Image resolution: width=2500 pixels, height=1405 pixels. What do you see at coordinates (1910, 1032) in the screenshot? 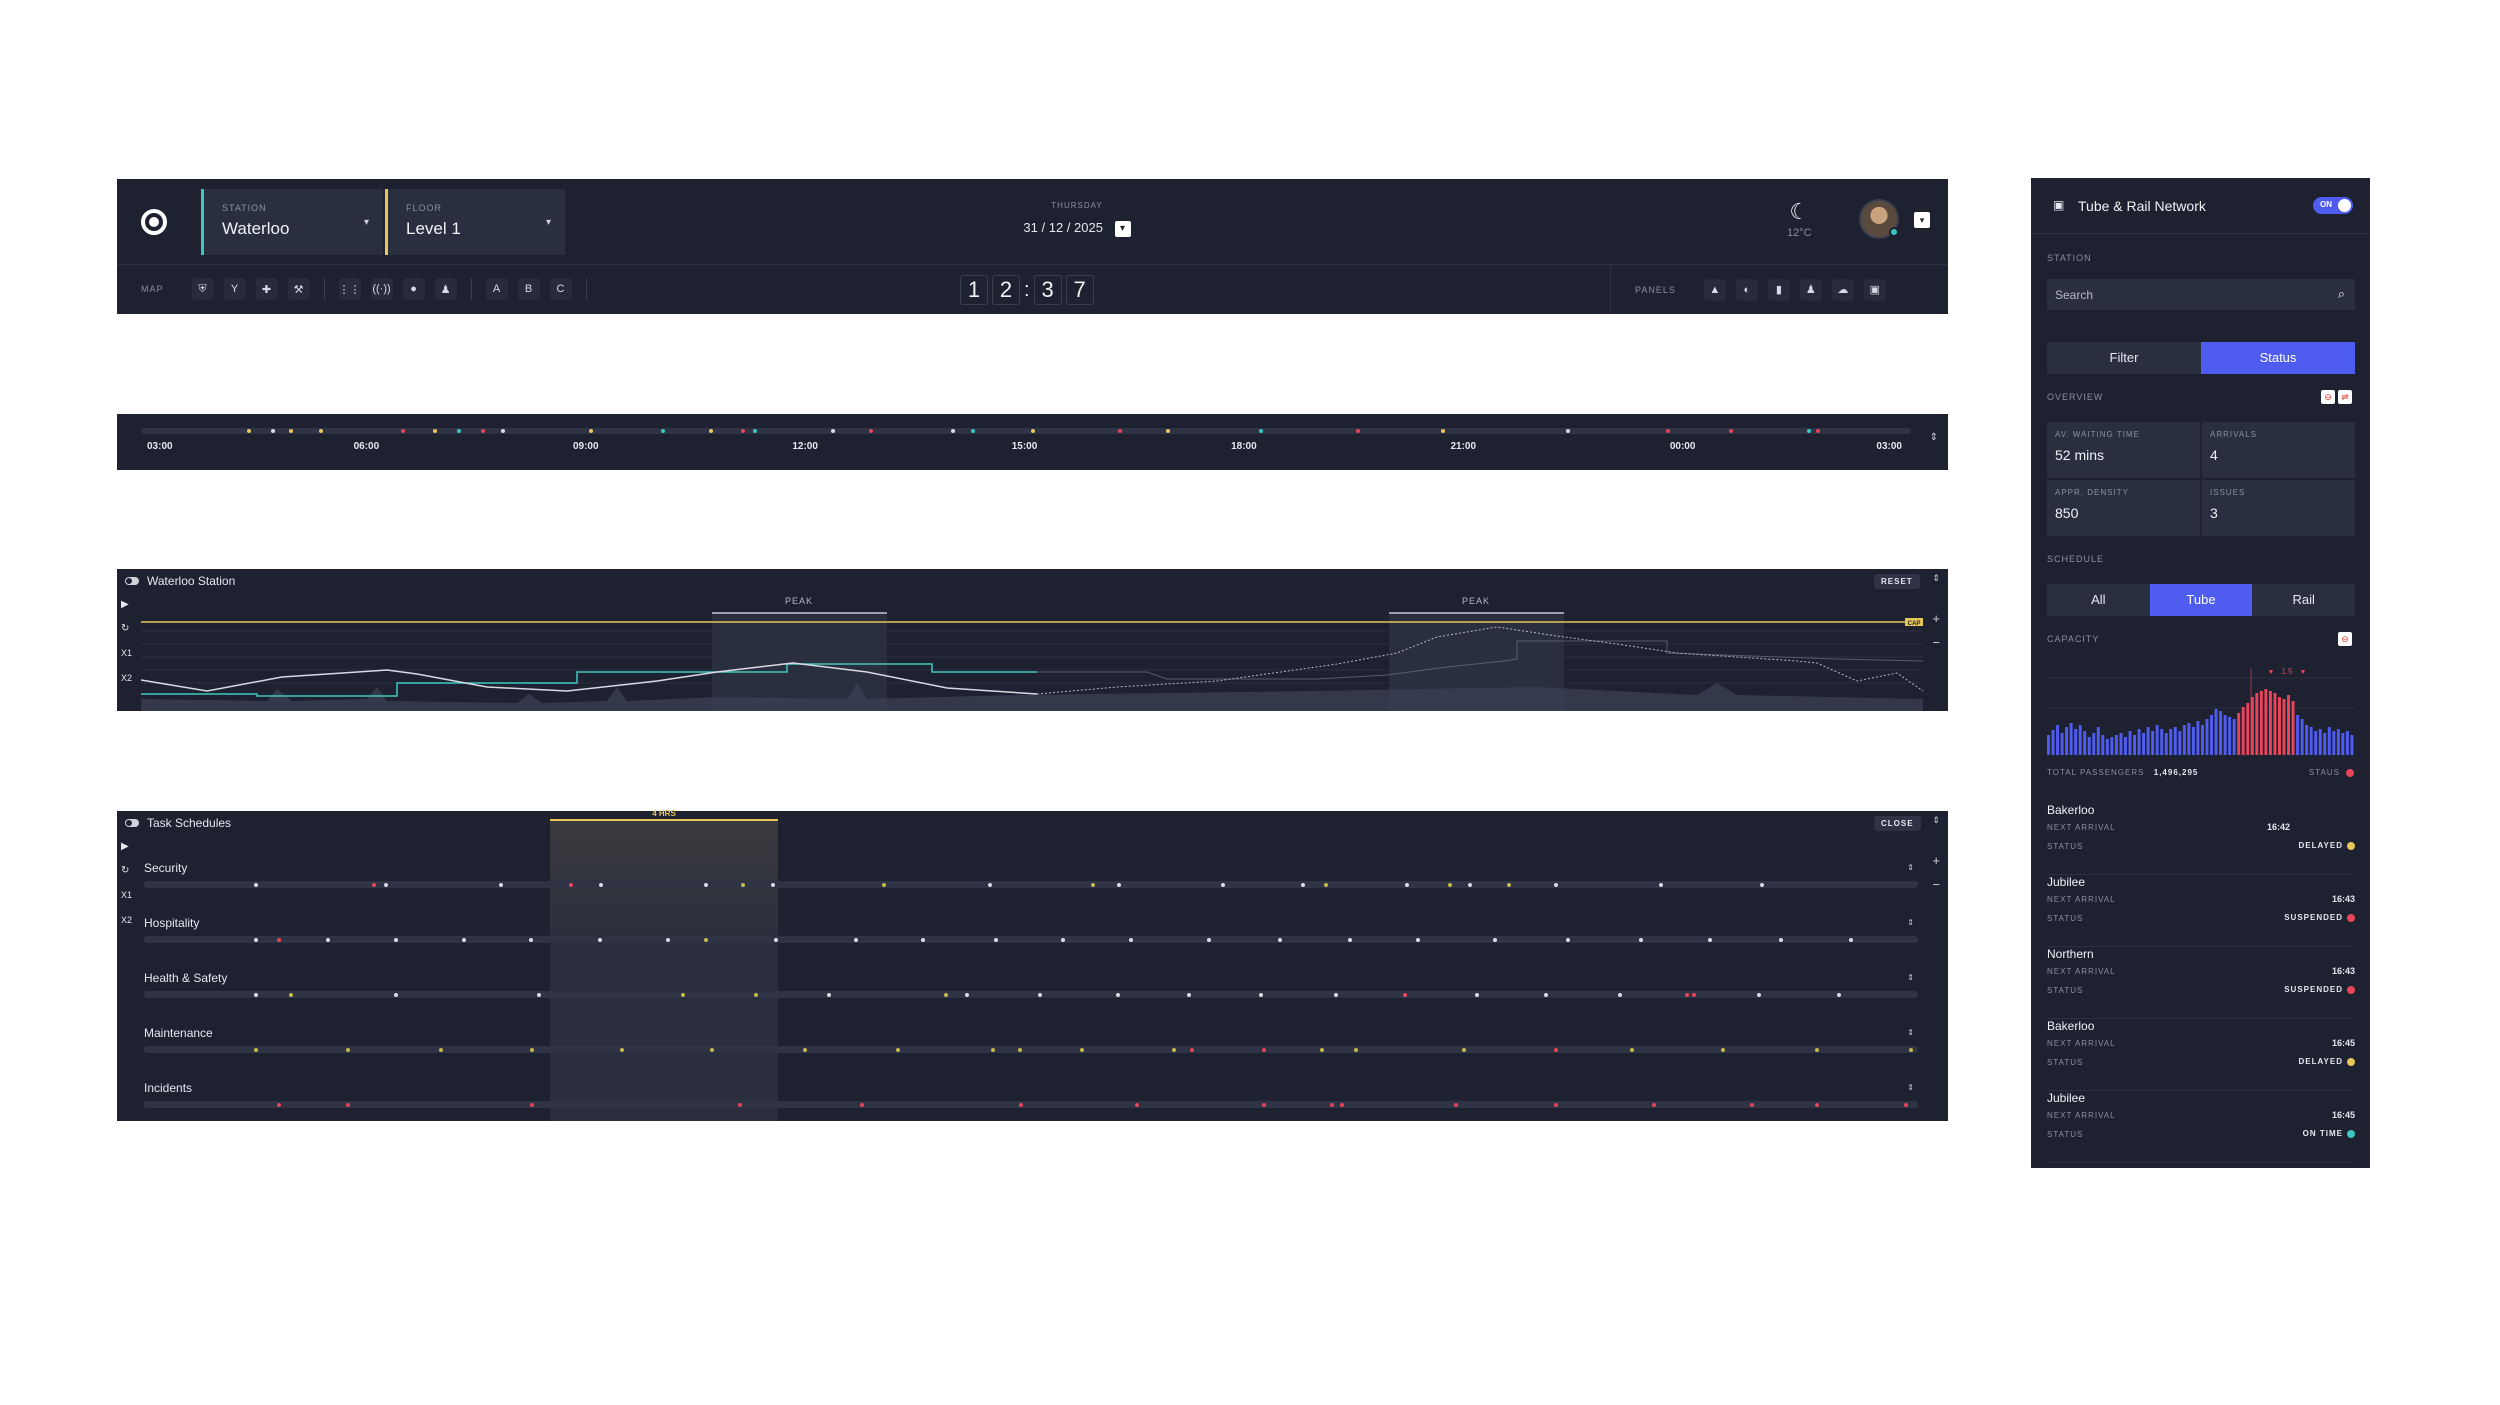
I see `row-expand-icon: ⇕` at bounding box center [1910, 1032].